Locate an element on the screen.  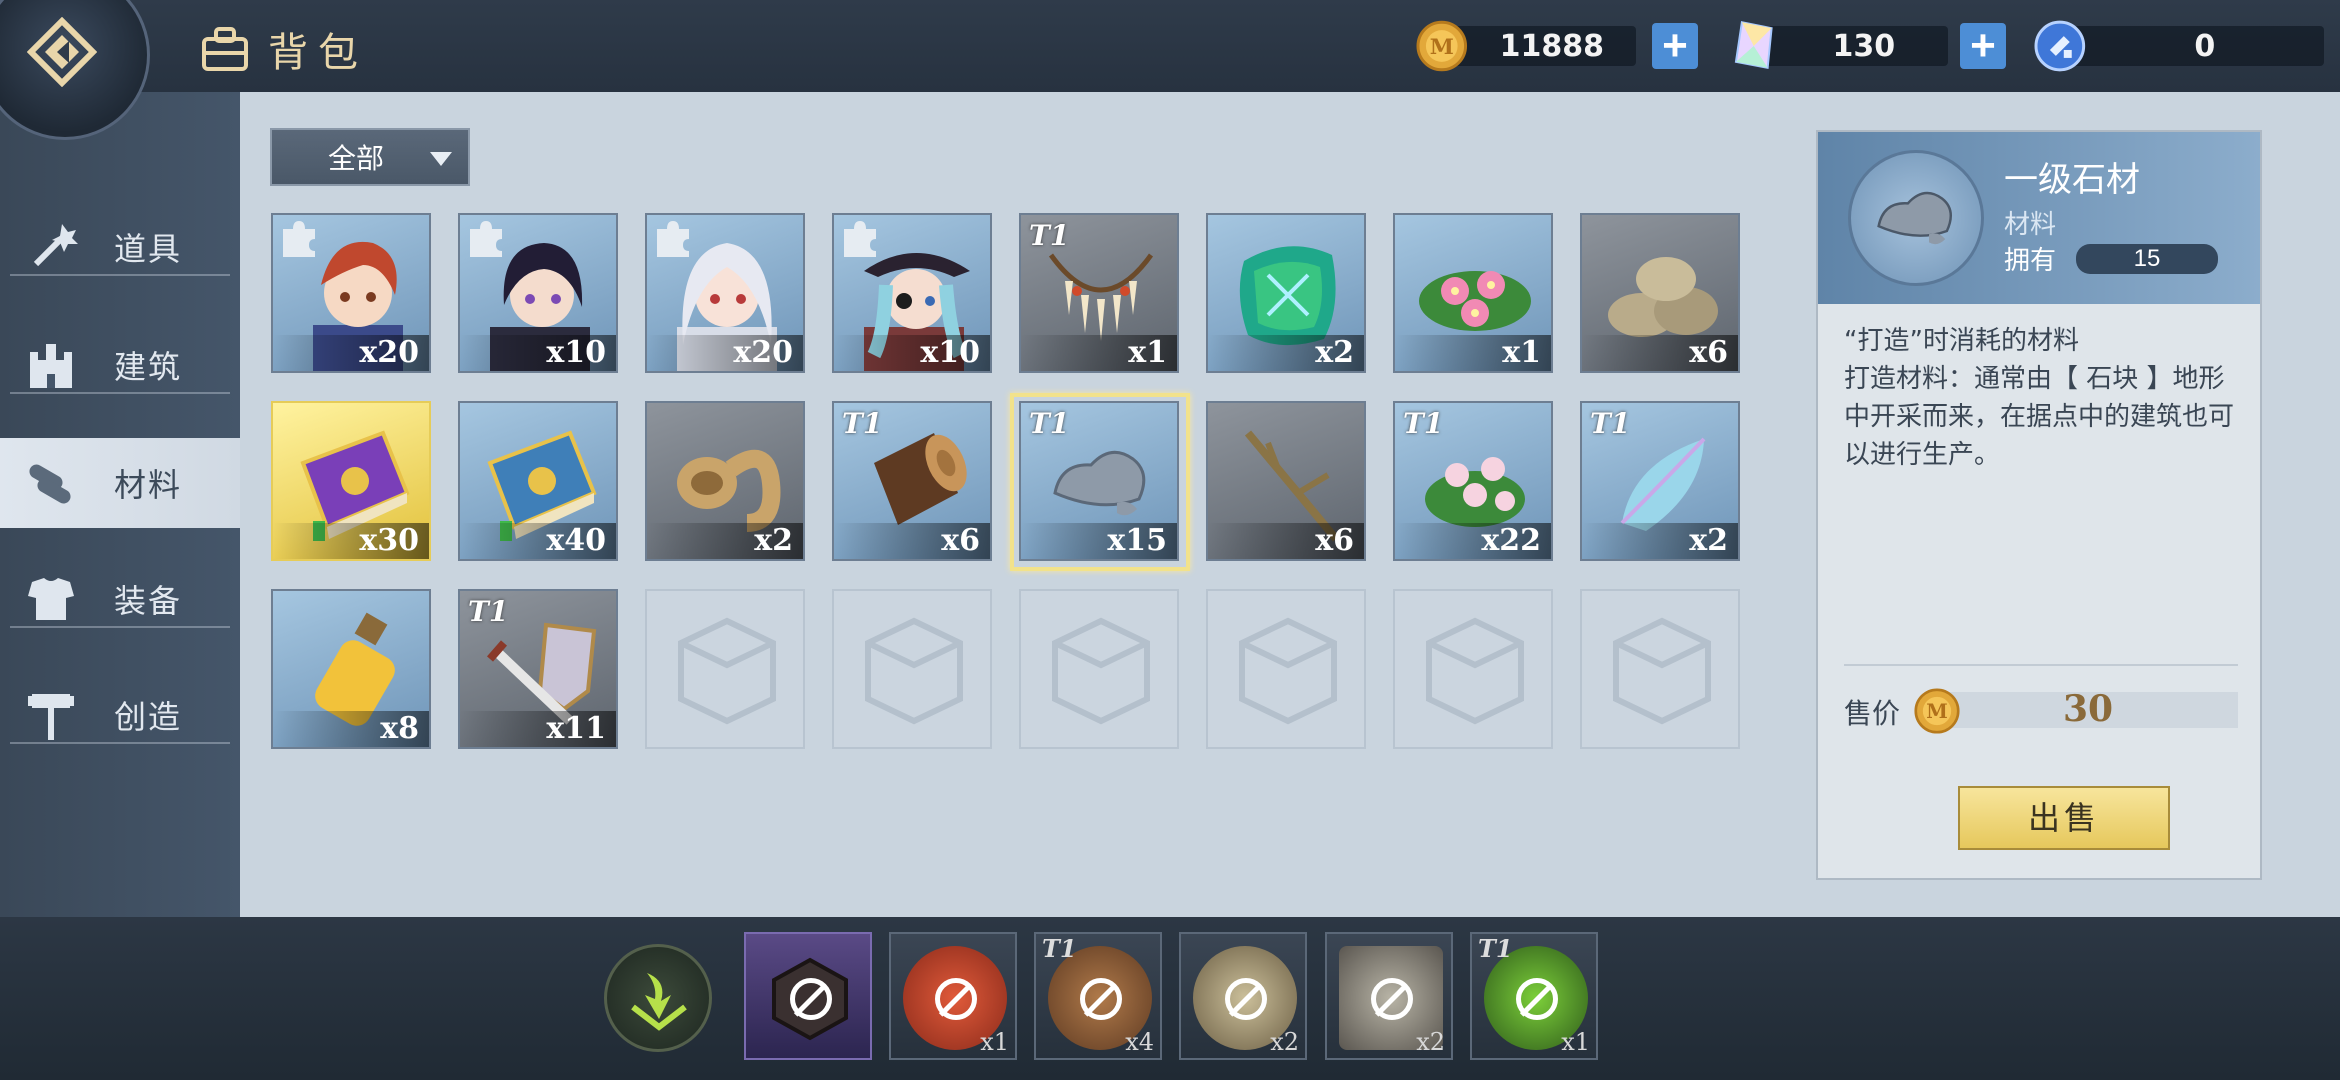
item-quantity: x8 is located at coordinates (351, 729).